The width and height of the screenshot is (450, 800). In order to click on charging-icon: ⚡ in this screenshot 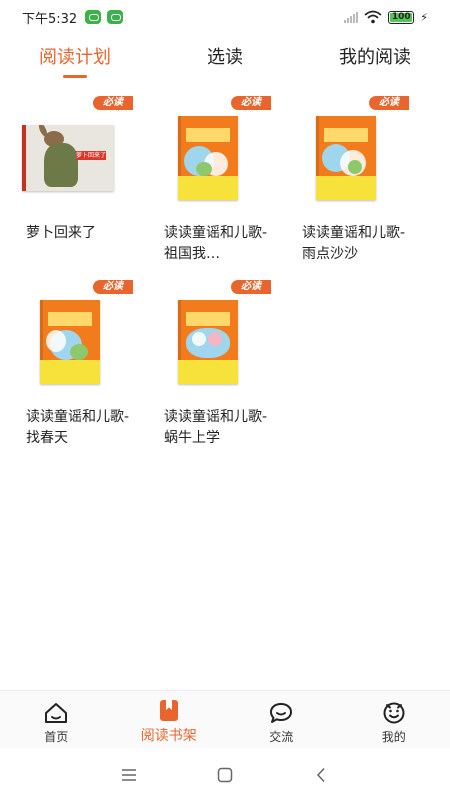, I will do `click(424, 17)`.